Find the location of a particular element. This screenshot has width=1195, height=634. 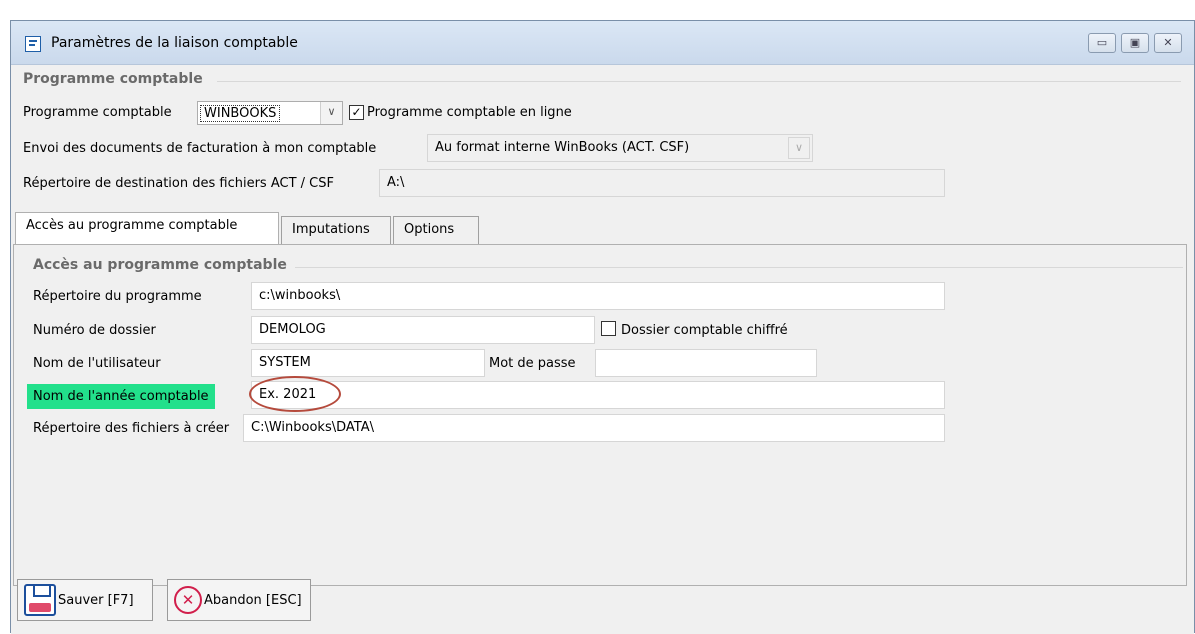

programme-select-value: WINBOOKS is located at coordinates (240, 113).